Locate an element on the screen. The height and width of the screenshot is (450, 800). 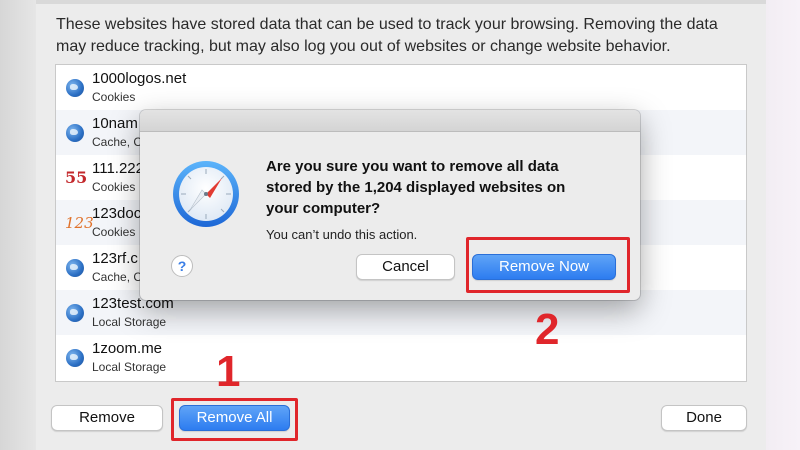
right-backdrop is located at coordinates (783, 225).